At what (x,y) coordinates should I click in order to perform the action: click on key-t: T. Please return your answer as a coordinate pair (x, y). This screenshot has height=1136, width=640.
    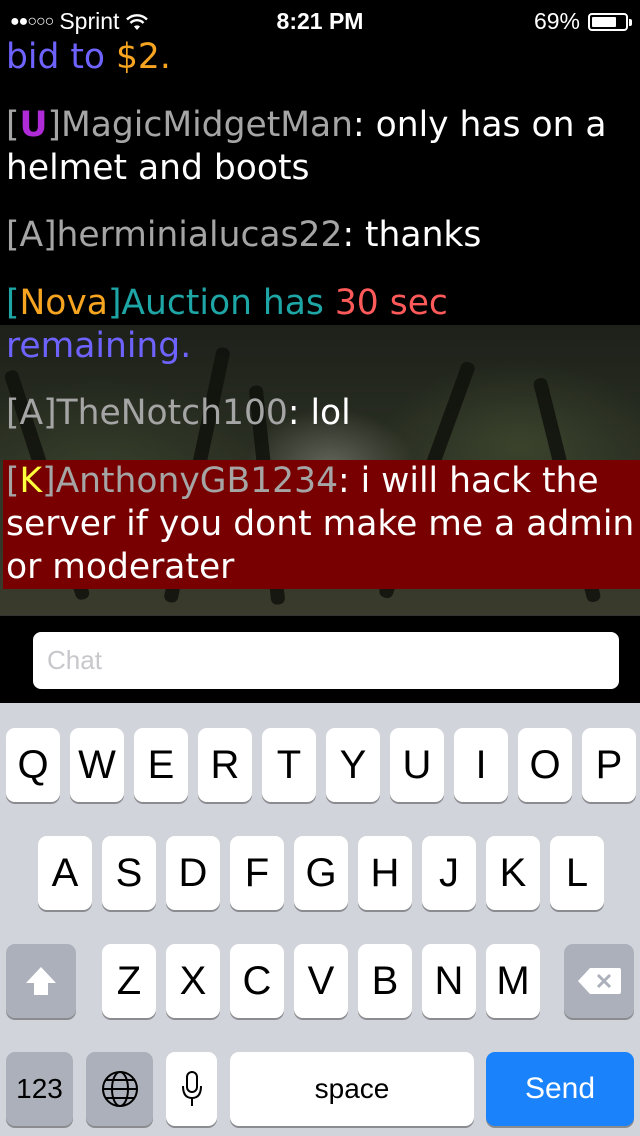
    Looking at the image, I should click on (289, 765).